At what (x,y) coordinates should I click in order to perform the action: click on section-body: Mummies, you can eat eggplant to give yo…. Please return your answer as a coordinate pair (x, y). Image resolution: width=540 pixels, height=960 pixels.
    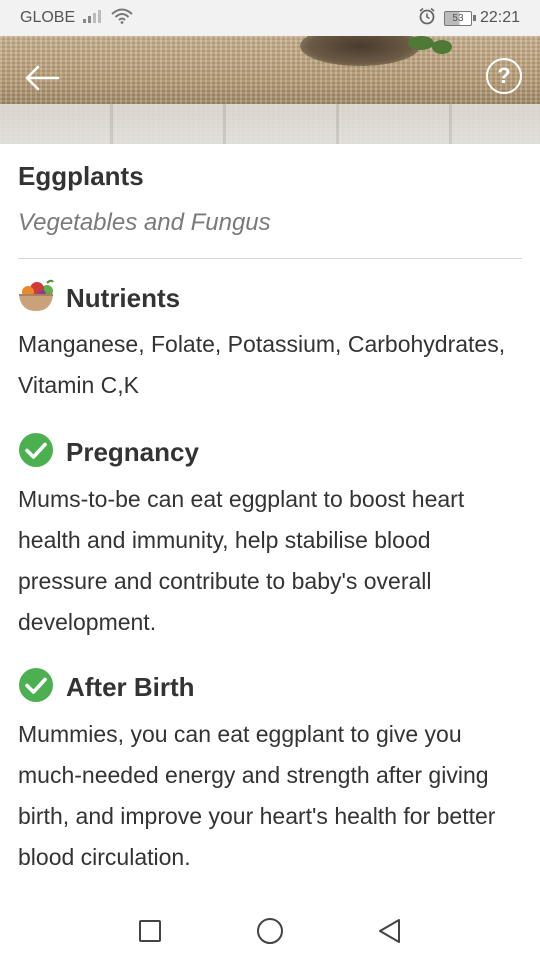
    Looking at the image, I should click on (257, 795).